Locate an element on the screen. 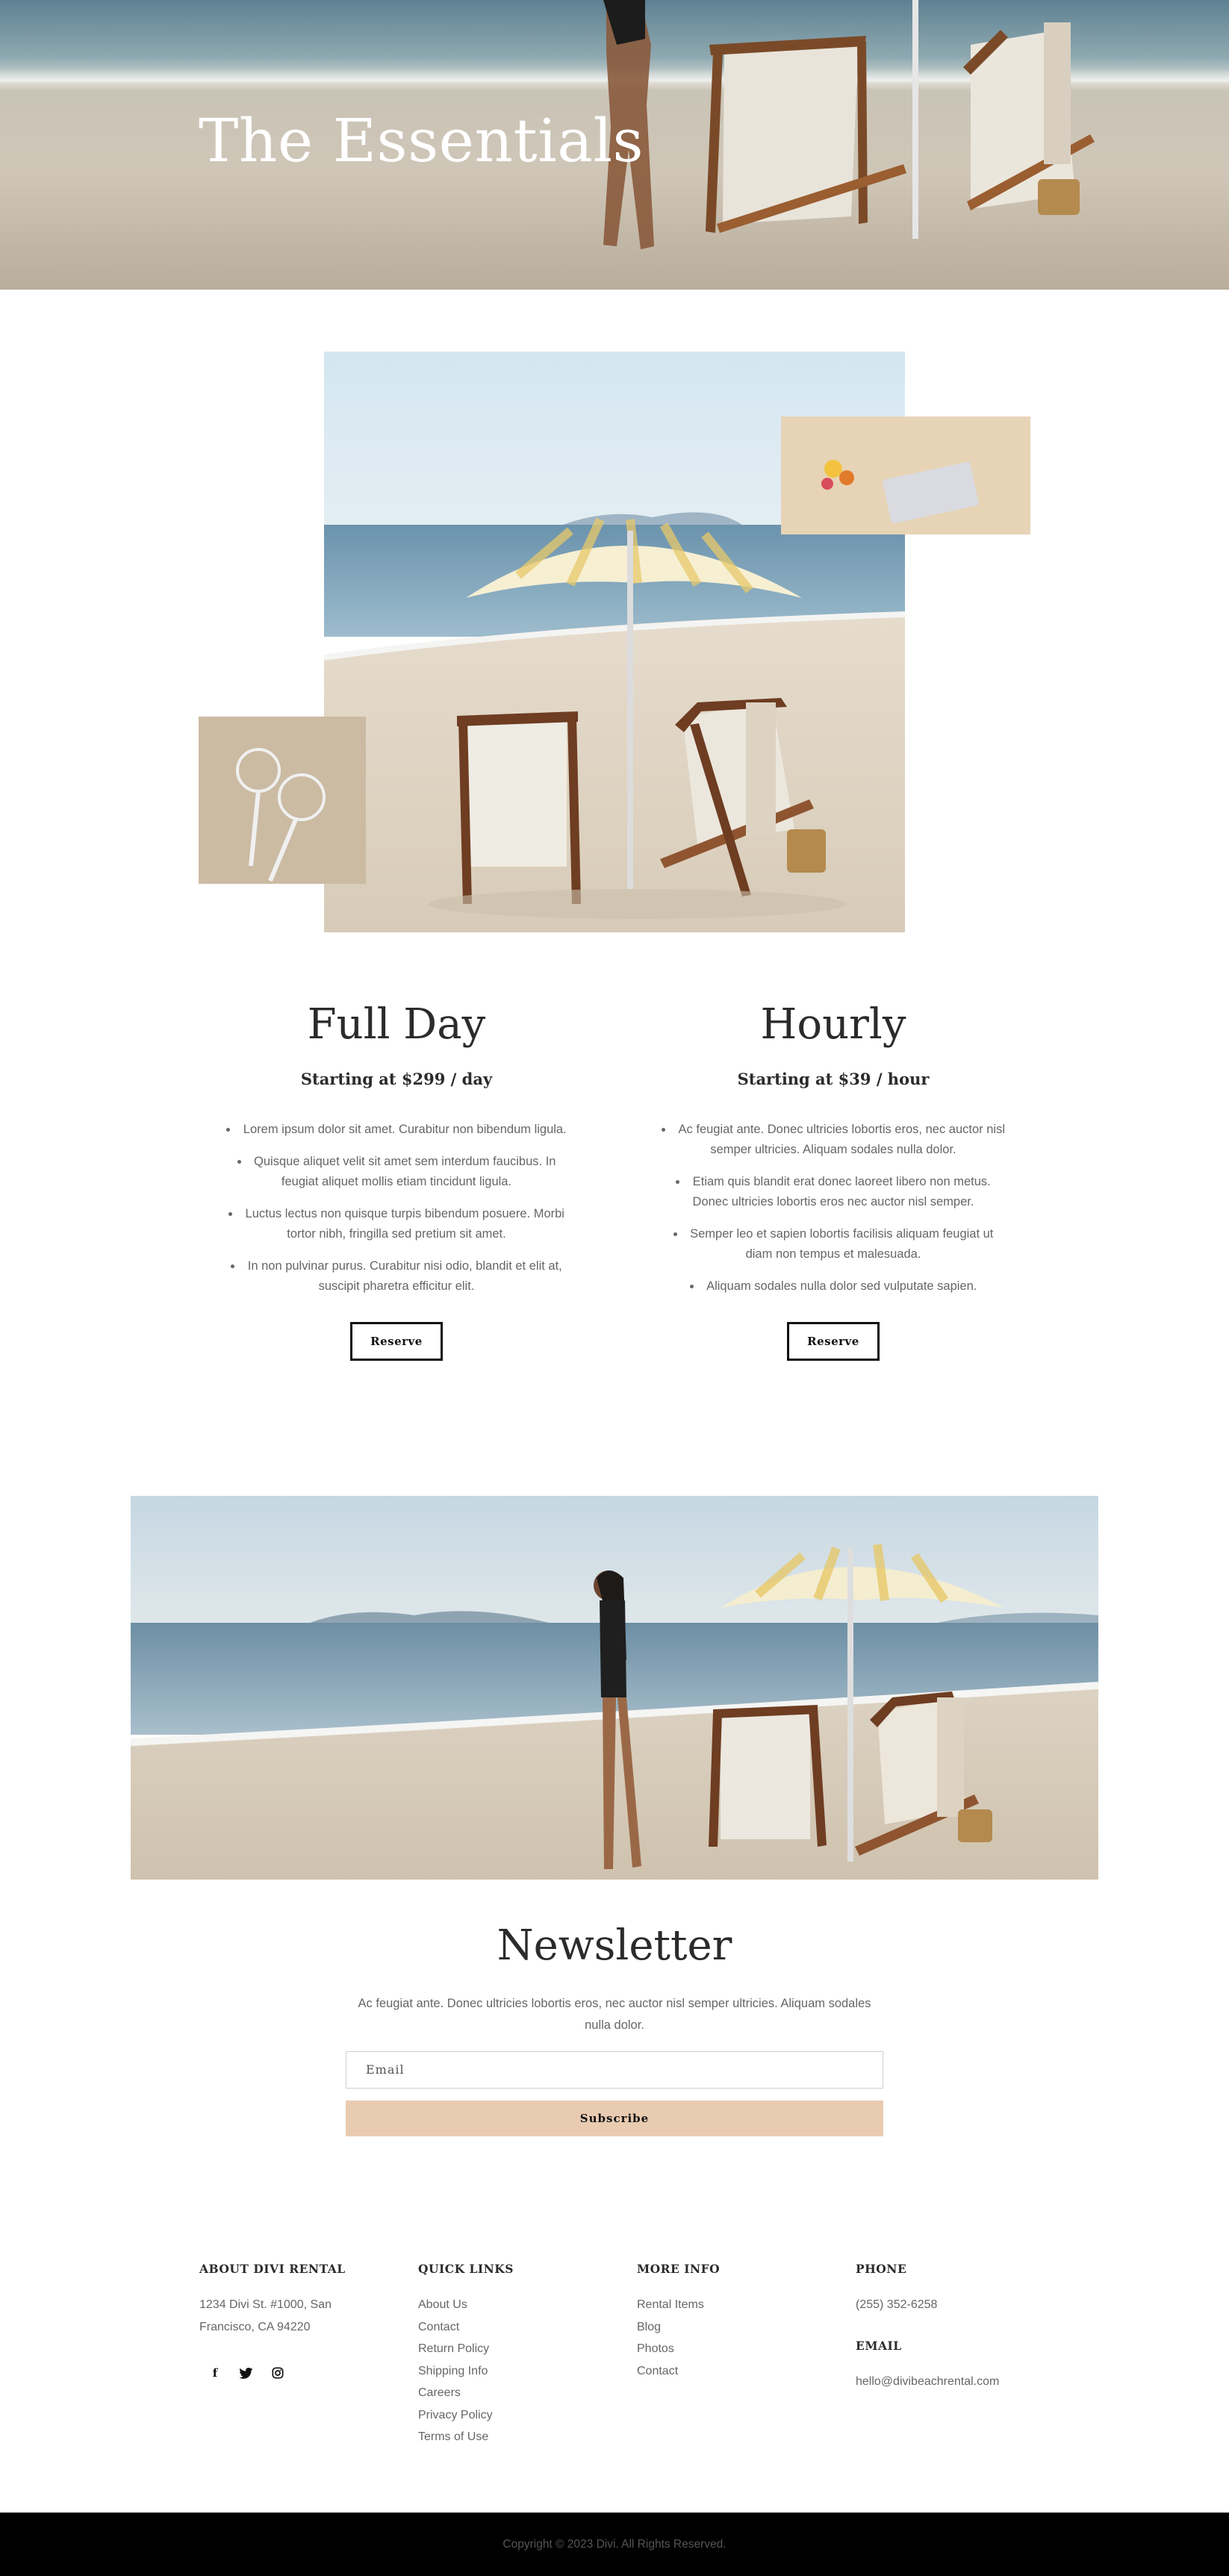  footer-link-return-policy: Return Policy is located at coordinates (515, 2349).